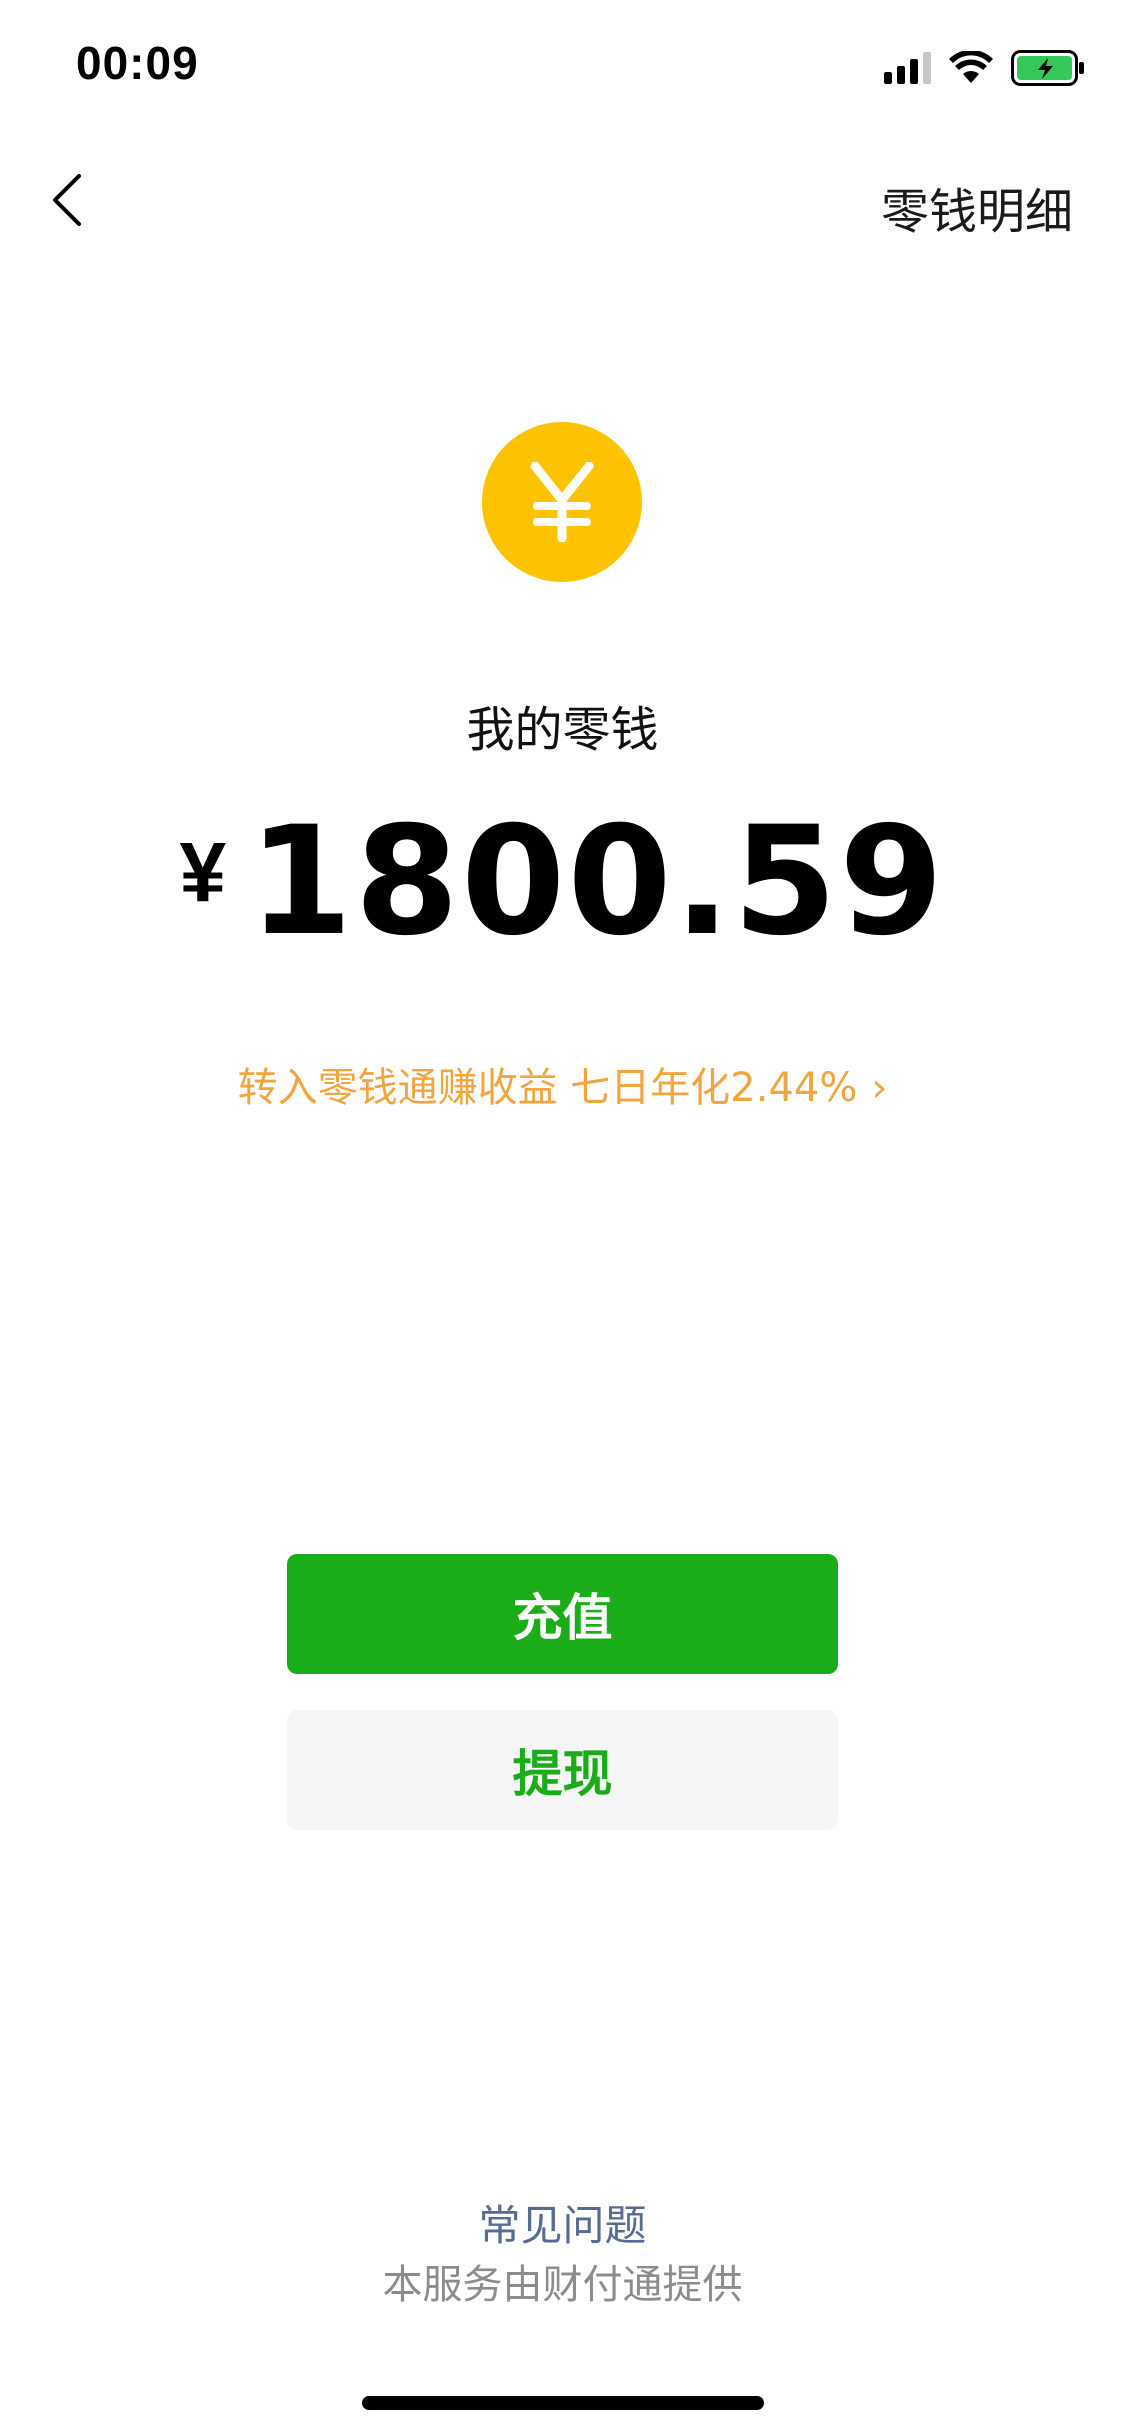 The width and height of the screenshot is (1125, 2436). Describe the element at coordinates (597, 882) in the screenshot. I see `balance-amount: 1800.59` at that location.